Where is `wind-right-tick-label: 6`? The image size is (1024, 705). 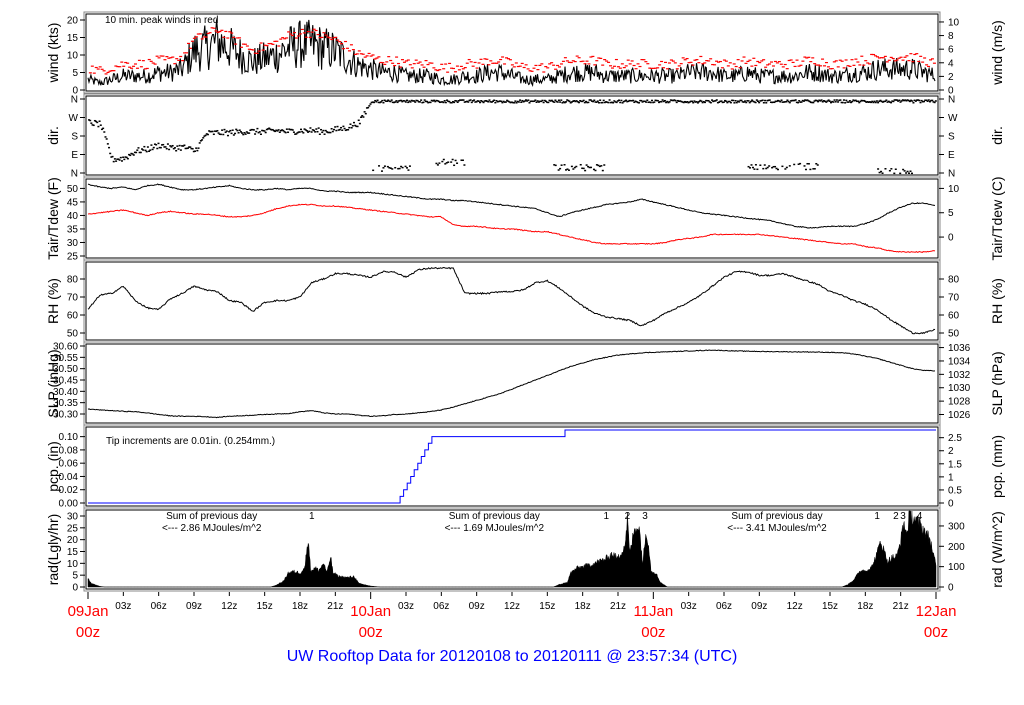 wind-right-tick-label: 6 is located at coordinates (951, 50).